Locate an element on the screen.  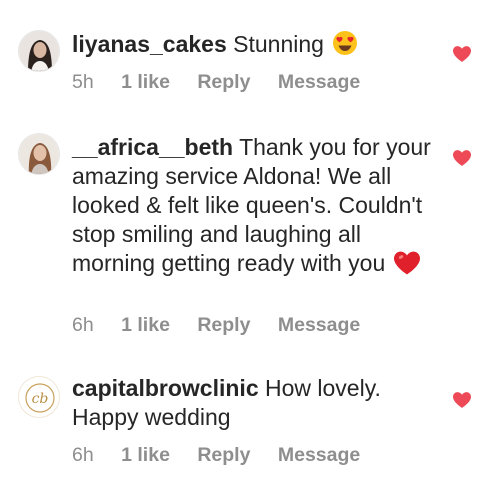
comment-username: __africa__beth is located at coordinates (152, 147).